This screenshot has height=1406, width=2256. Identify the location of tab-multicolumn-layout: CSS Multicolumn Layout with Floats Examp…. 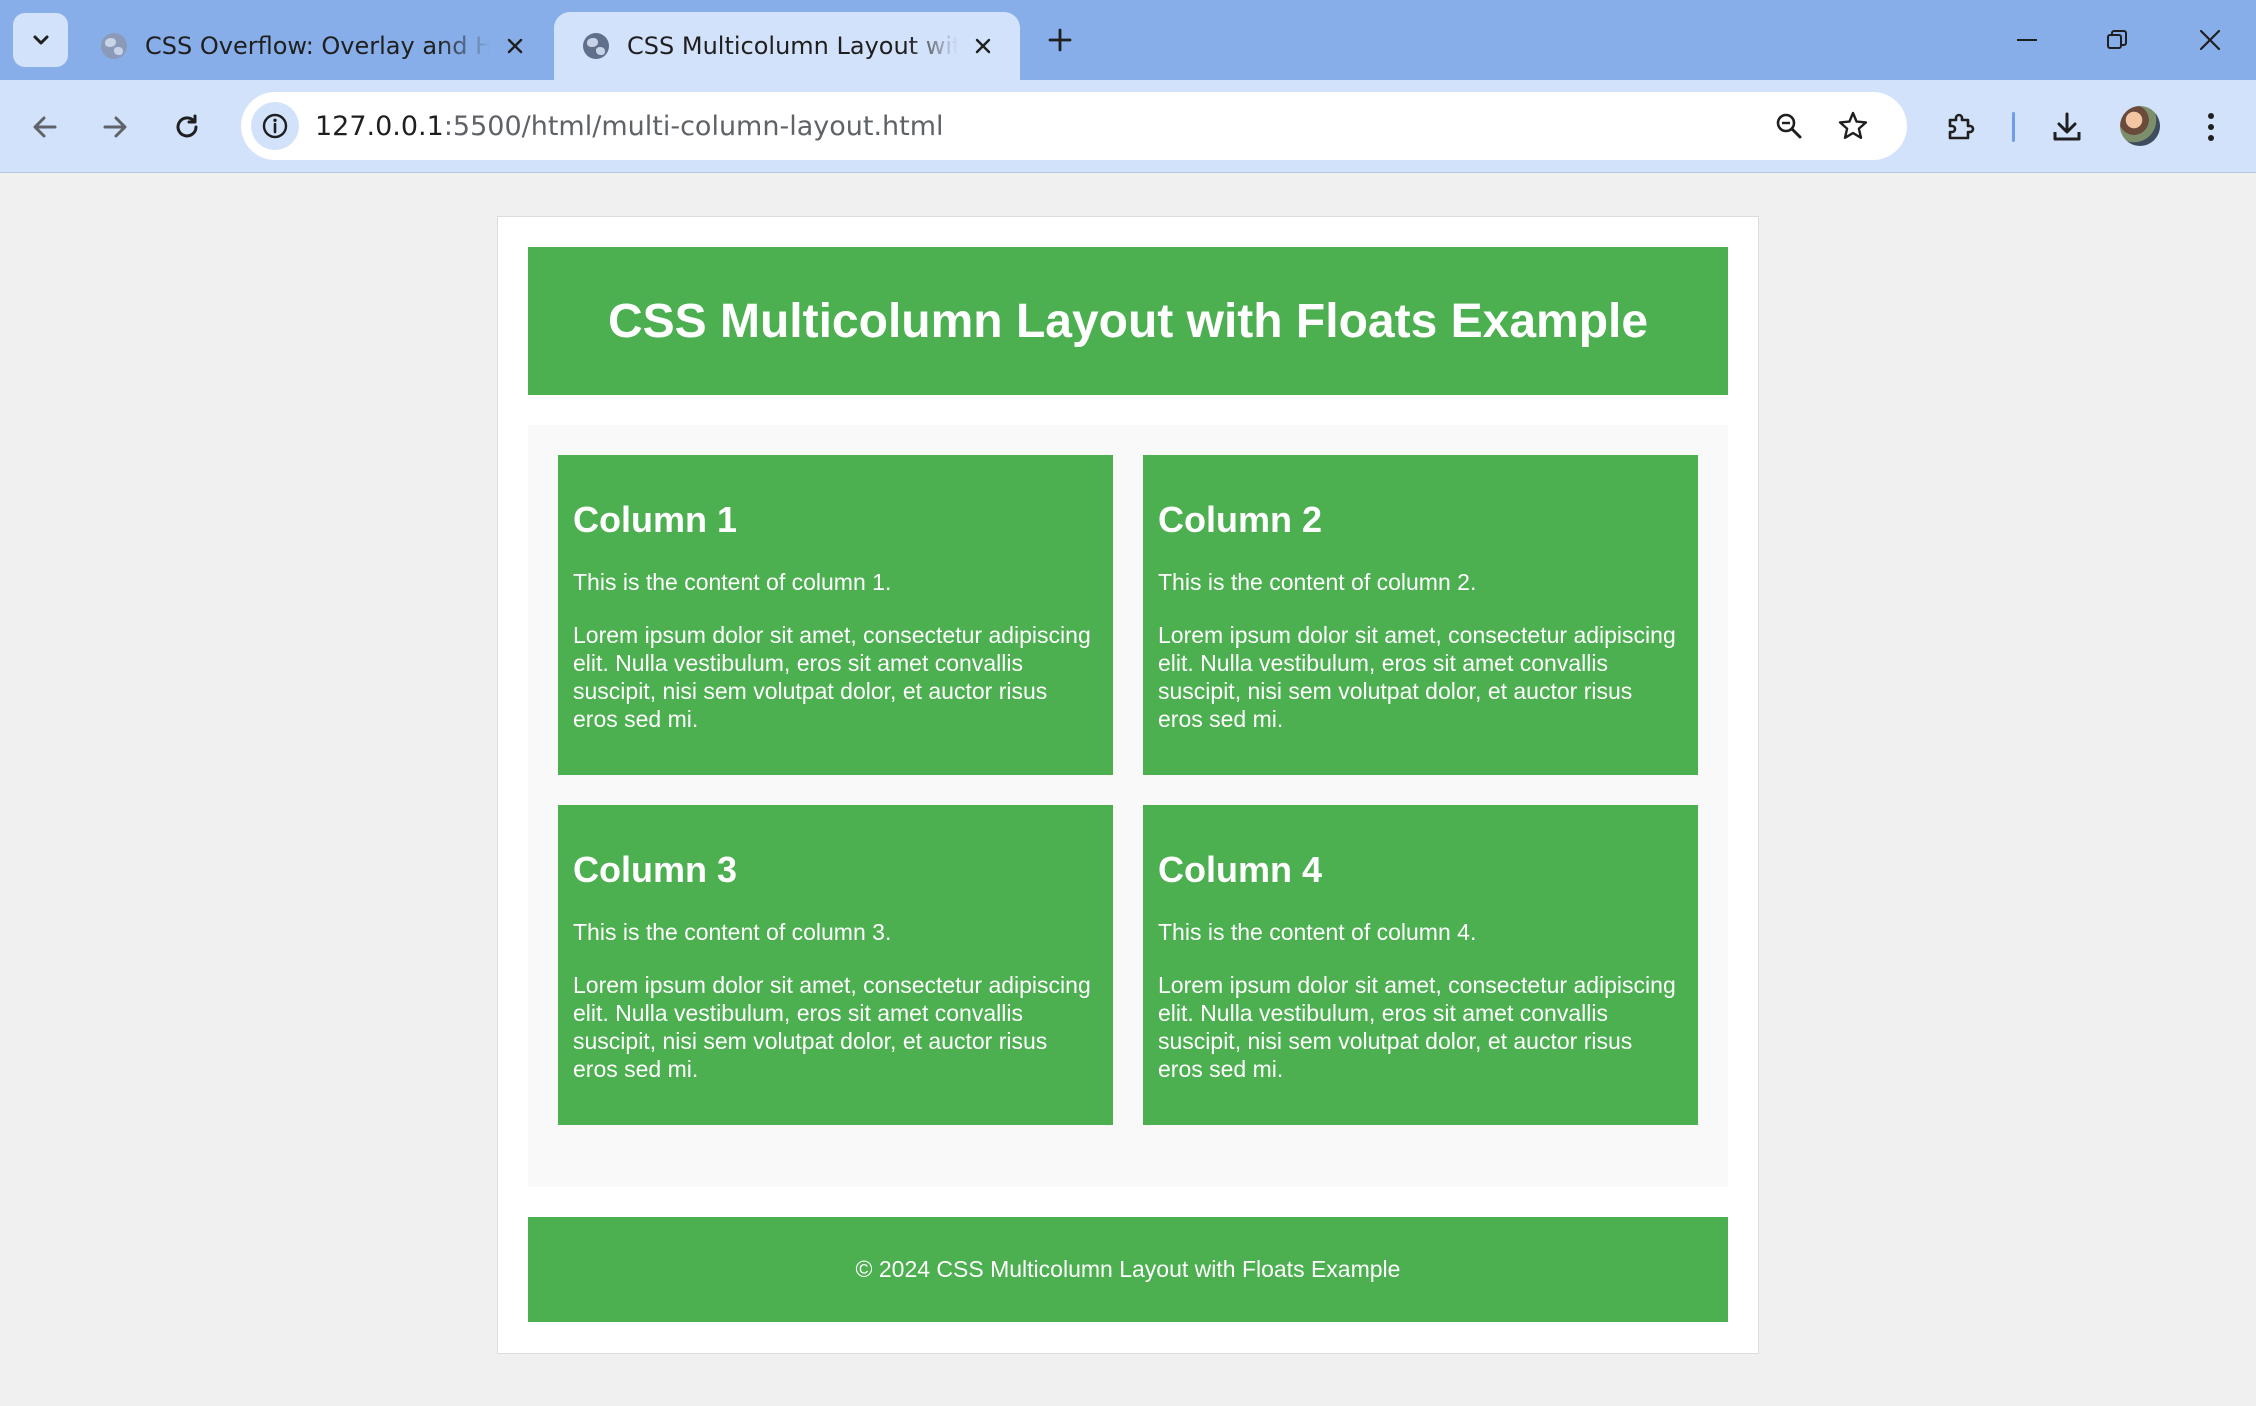
(787, 46).